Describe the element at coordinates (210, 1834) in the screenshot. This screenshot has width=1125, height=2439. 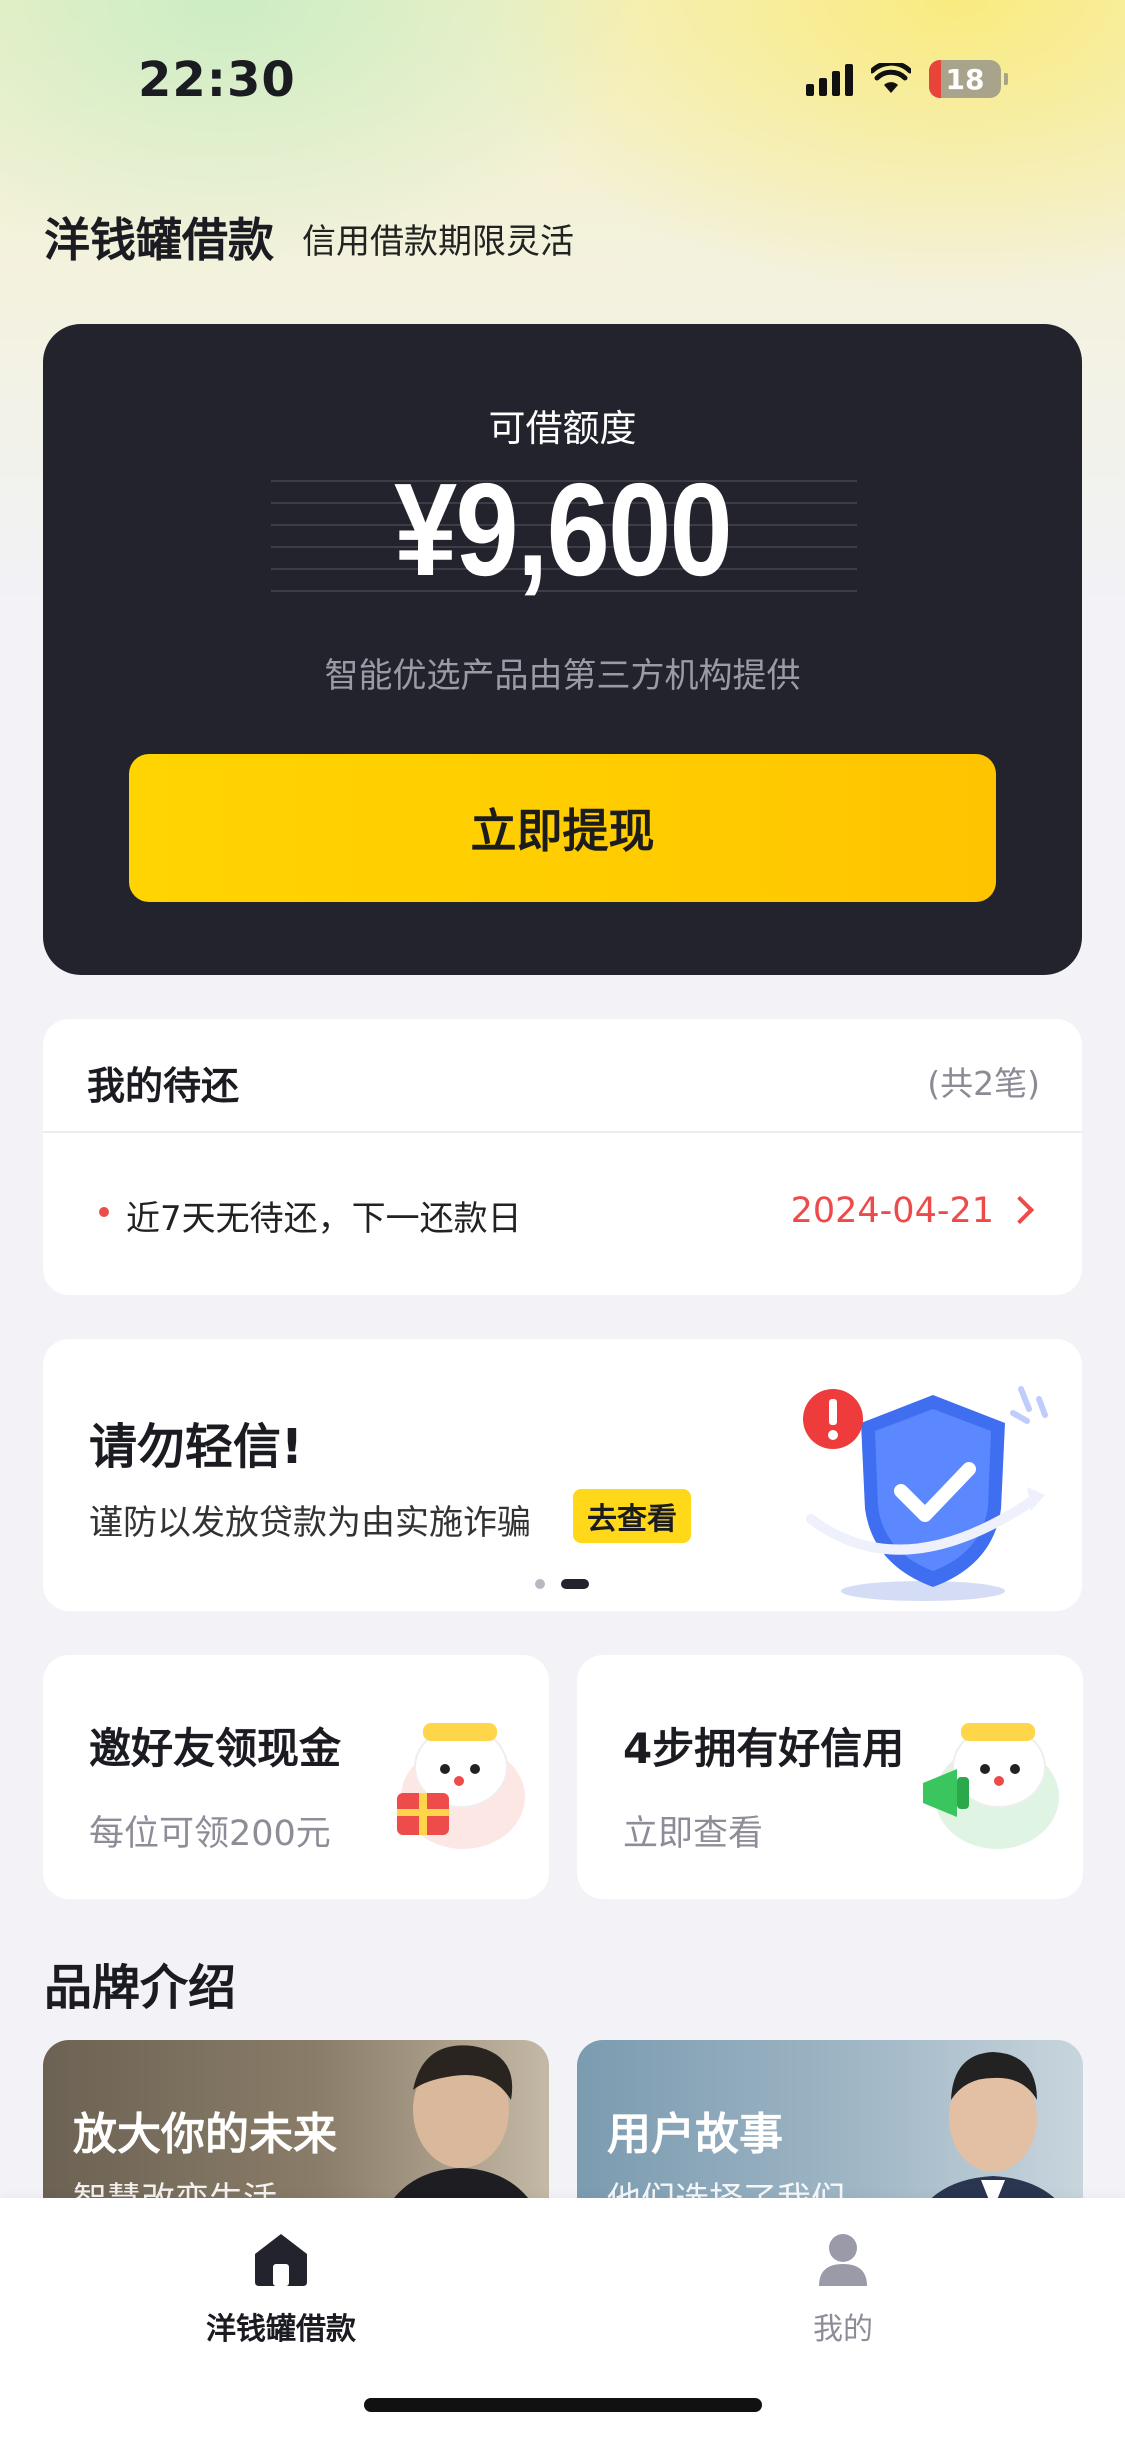
I see `promo-subtitle: 每位可领200元` at that location.